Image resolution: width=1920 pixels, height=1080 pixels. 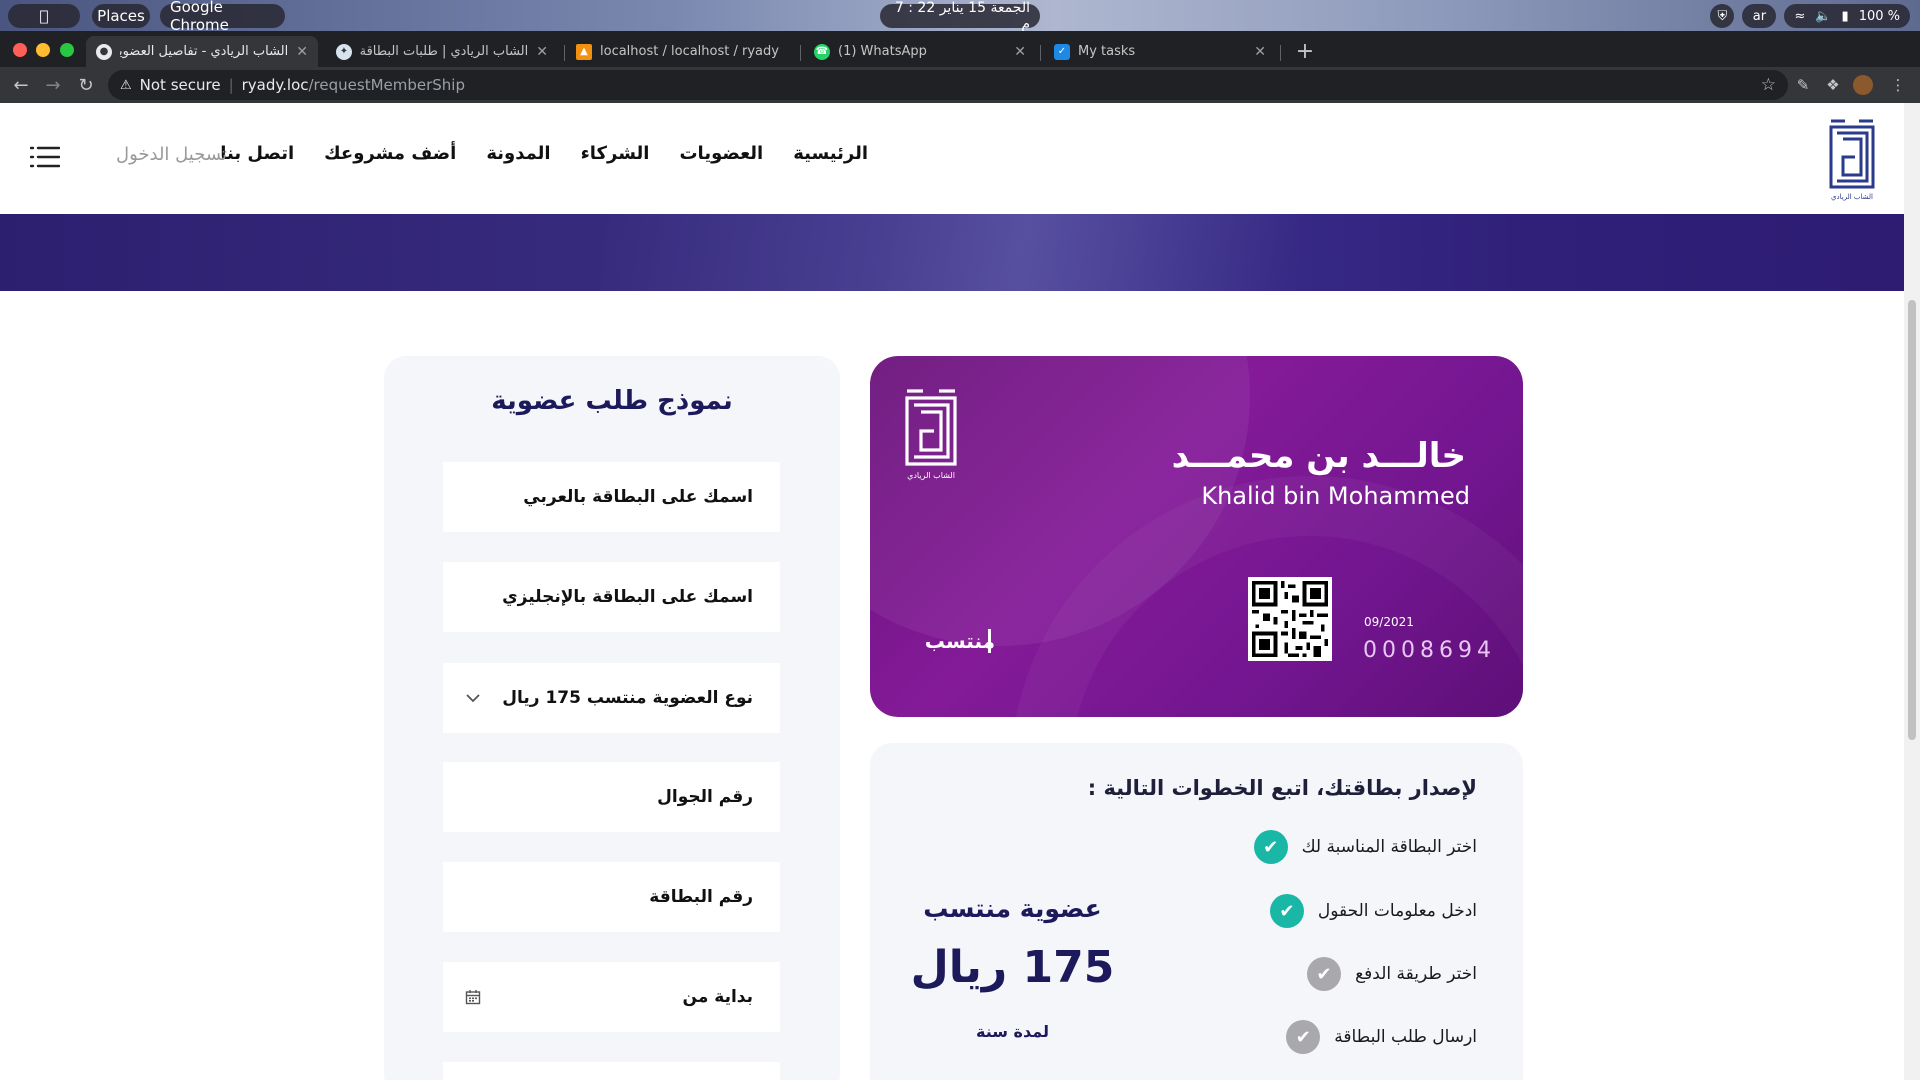 I want to click on card-number: 0008694, so click(x=1429, y=650).